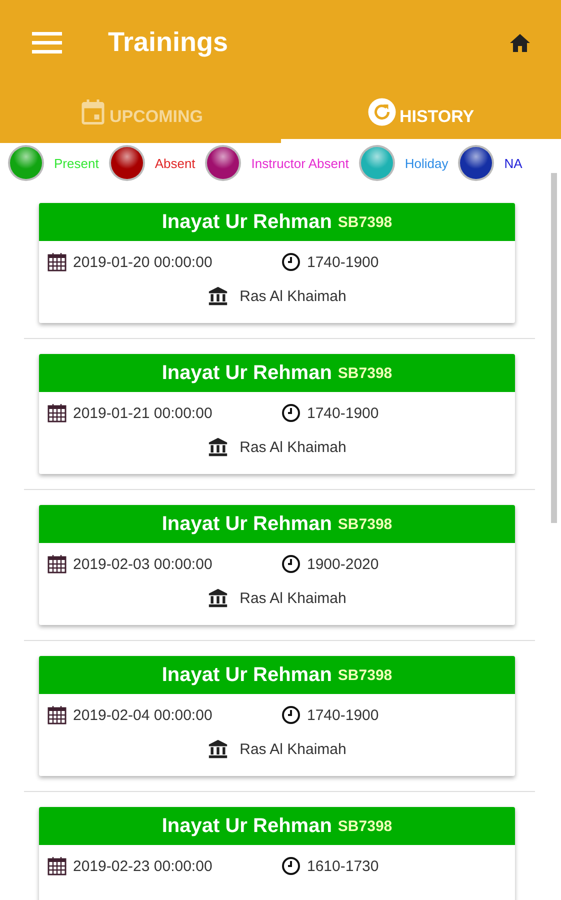  Describe the element at coordinates (277, 565) in the screenshot. I see `training-card: Inayat Ur Rehman SB7398 2019-02-03 00:00:00 1900-2020 Ras Al Khaimah` at that location.